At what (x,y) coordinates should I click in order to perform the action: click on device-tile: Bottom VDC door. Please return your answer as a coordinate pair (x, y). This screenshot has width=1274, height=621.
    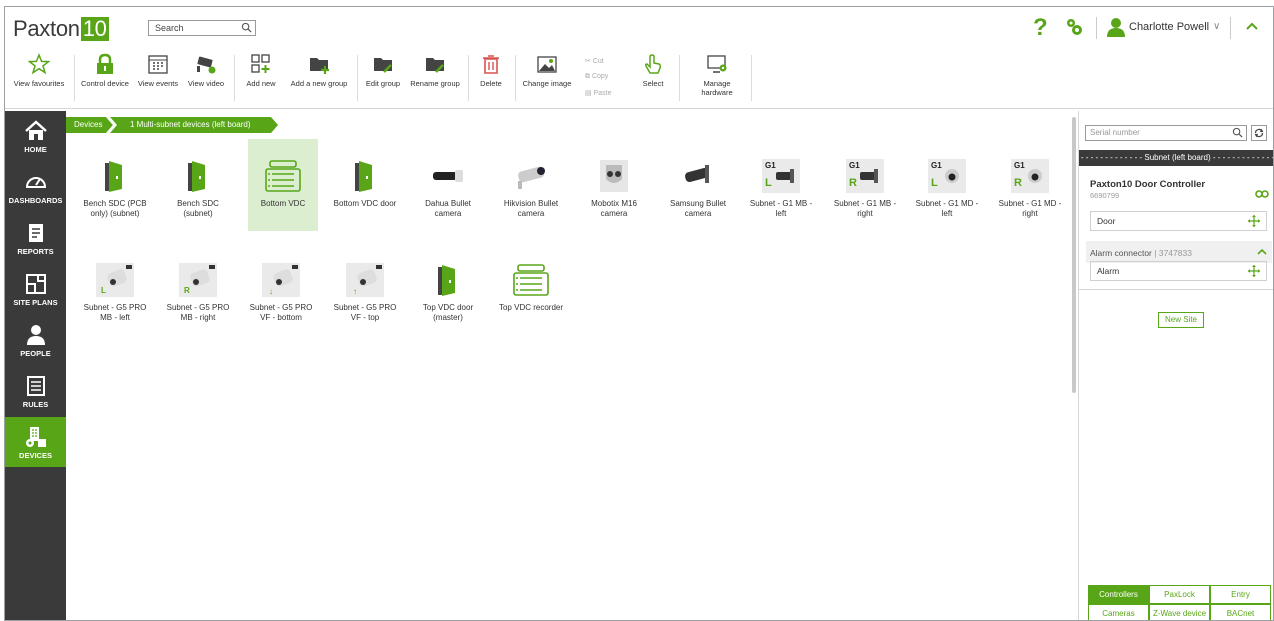
    Looking at the image, I should click on (365, 193).